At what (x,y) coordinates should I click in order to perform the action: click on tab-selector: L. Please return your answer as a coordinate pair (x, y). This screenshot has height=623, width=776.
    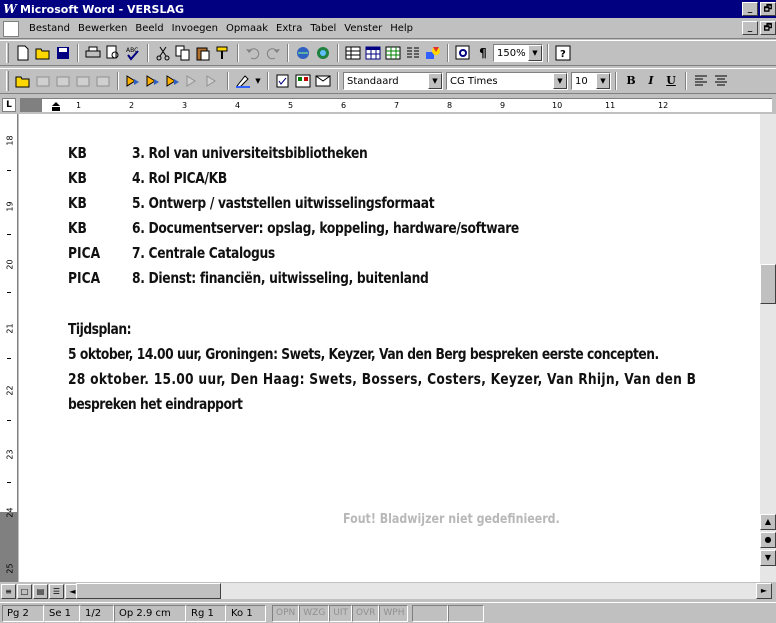
    Looking at the image, I should click on (9, 105).